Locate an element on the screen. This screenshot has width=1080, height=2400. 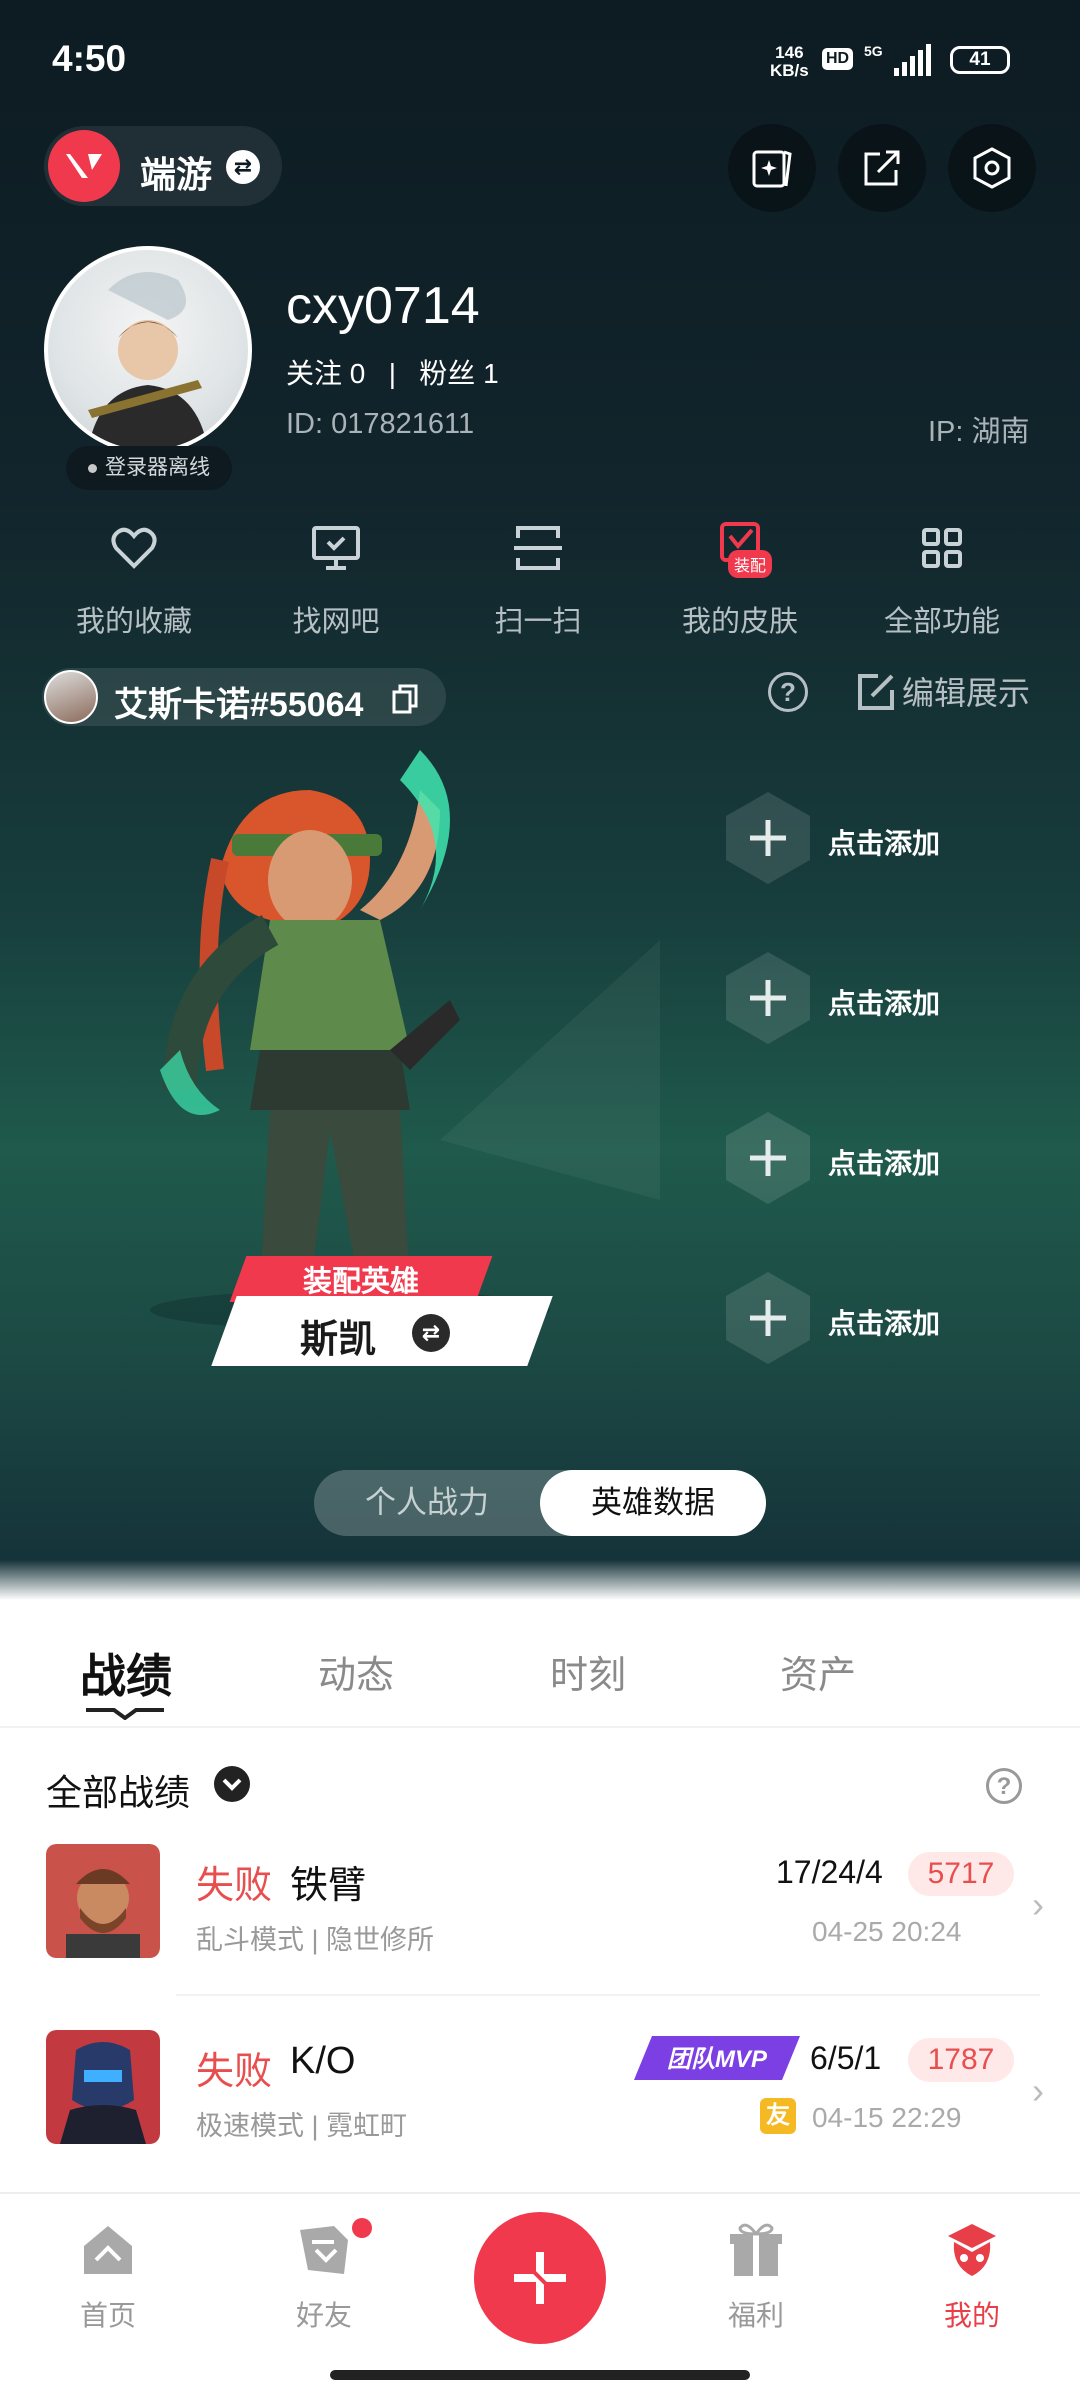
network-speed: 146 KB/s is located at coordinates (789, 62).